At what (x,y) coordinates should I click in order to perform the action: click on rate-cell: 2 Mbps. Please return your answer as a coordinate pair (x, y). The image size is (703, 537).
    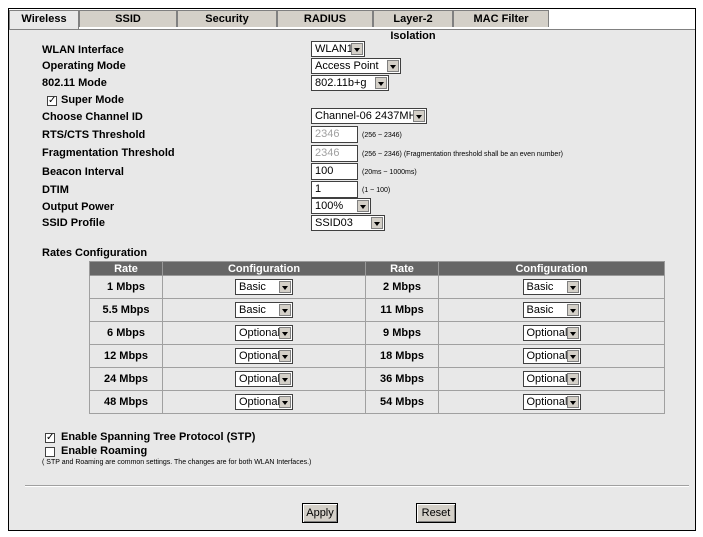
    Looking at the image, I should click on (402, 287).